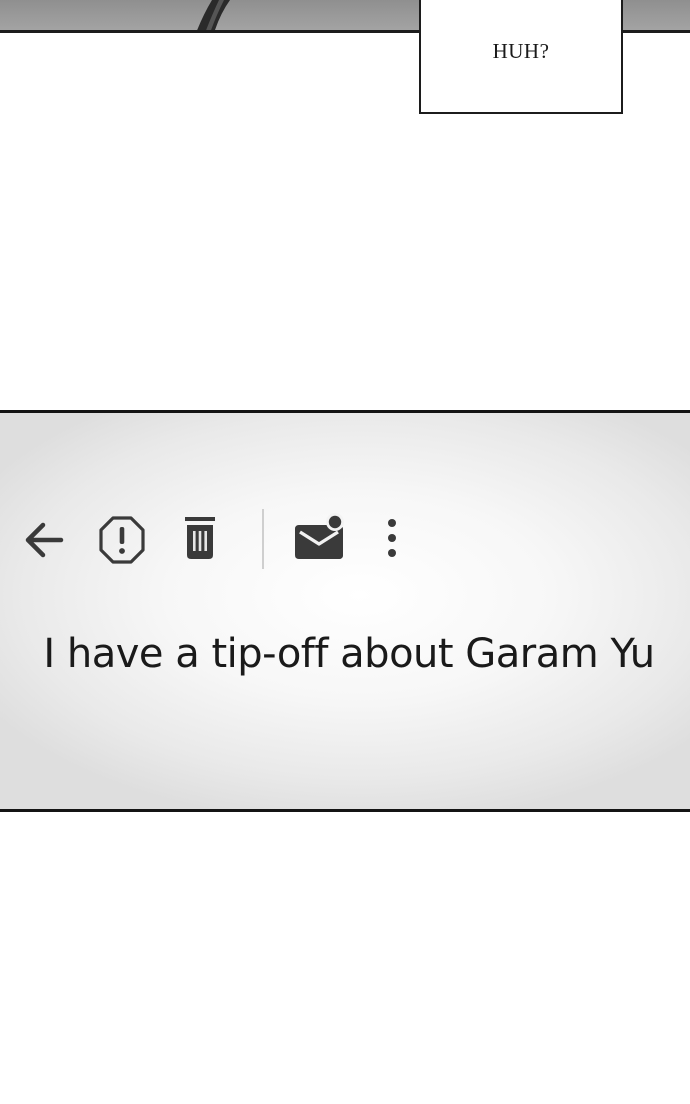 This screenshot has height=1104, width=690. What do you see at coordinates (521, 50) in the screenshot?
I see `speech-text: HUH?` at bounding box center [521, 50].